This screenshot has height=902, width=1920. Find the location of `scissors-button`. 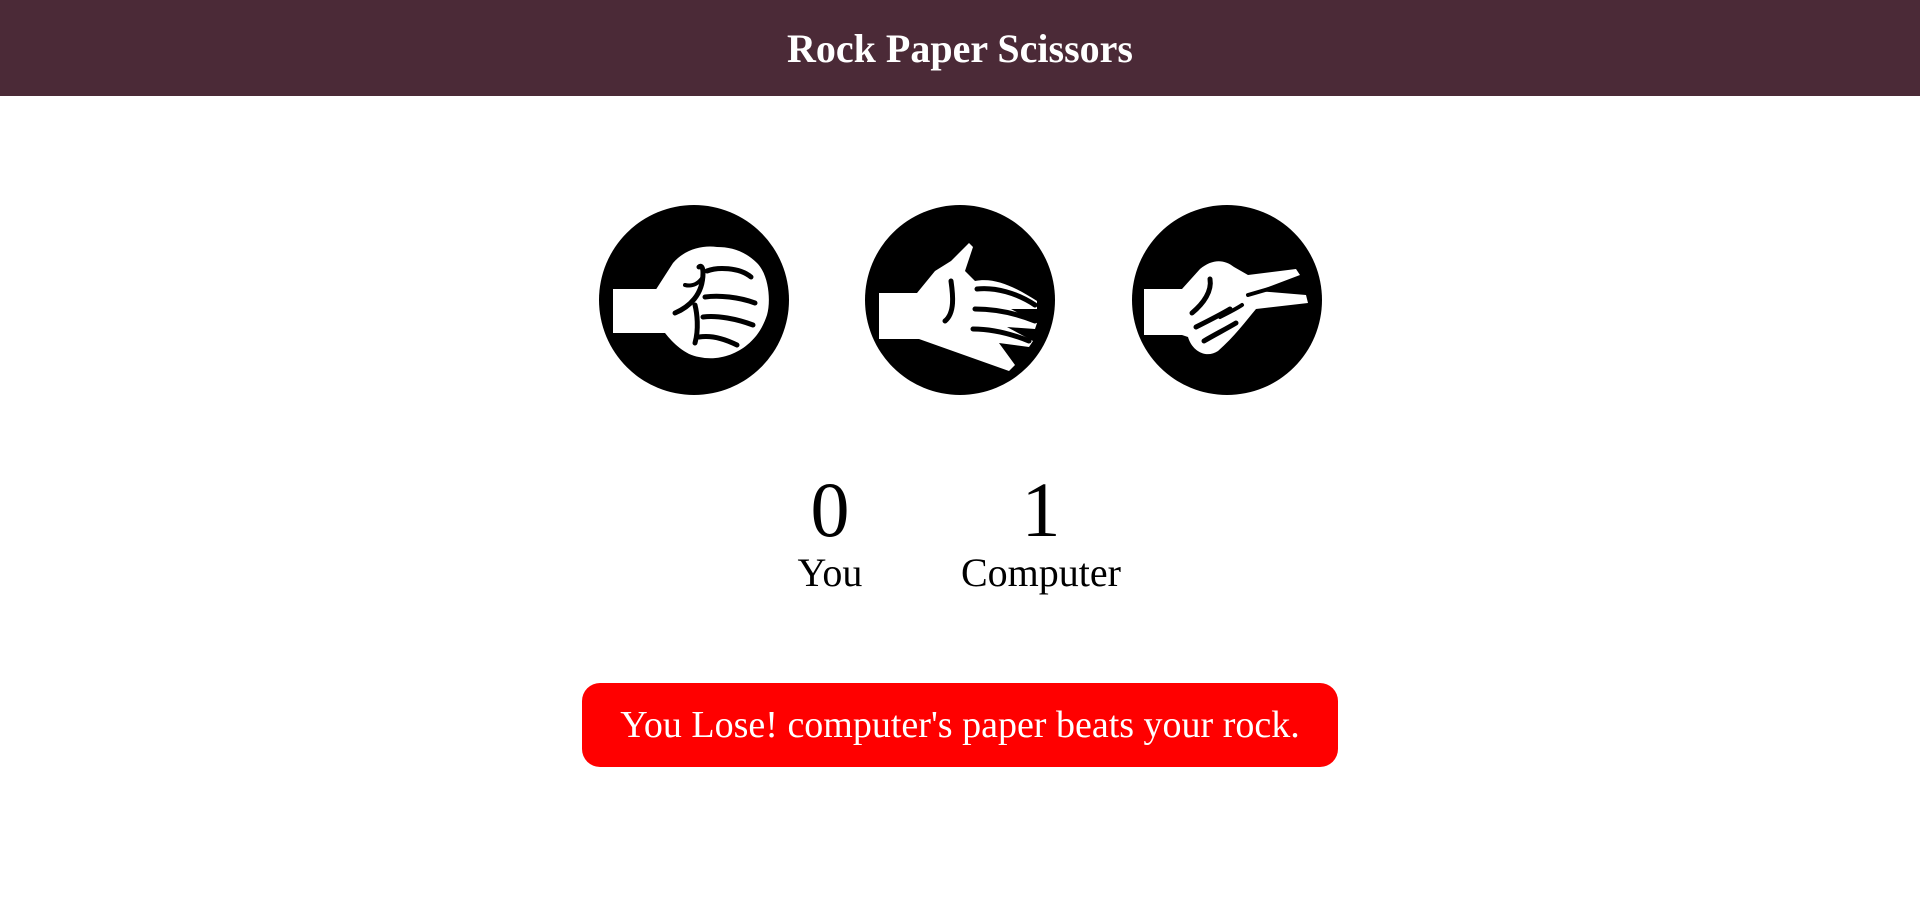

scissors-button is located at coordinates (1227, 300).